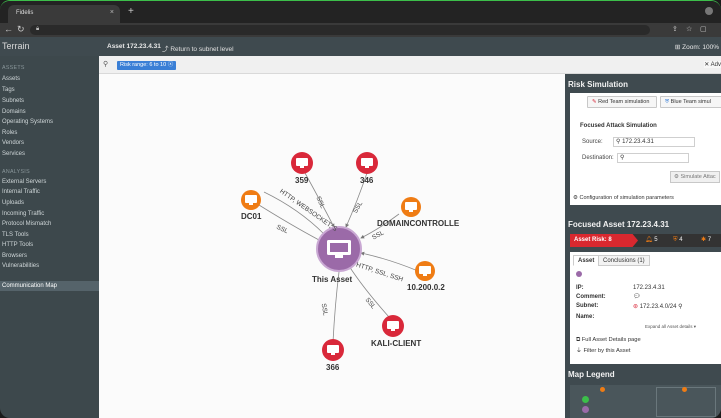 The image size is (721, 418). What do you see at coordinates (689, 29) in the screenshot?
I see `bookmark-star-icon: ☆` at bounding box center [689, 29].